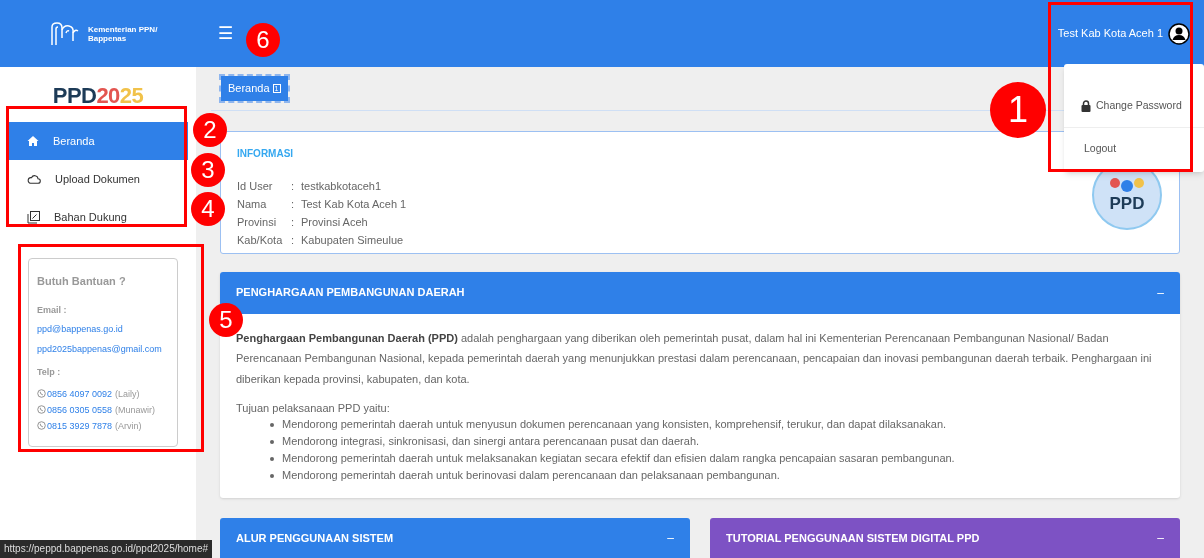 Image resolution: width=1204 pixels, height=558 pixels. Describe the element at coordinates (65, 33) in the screenshot. I see `logo-icon` at that location.